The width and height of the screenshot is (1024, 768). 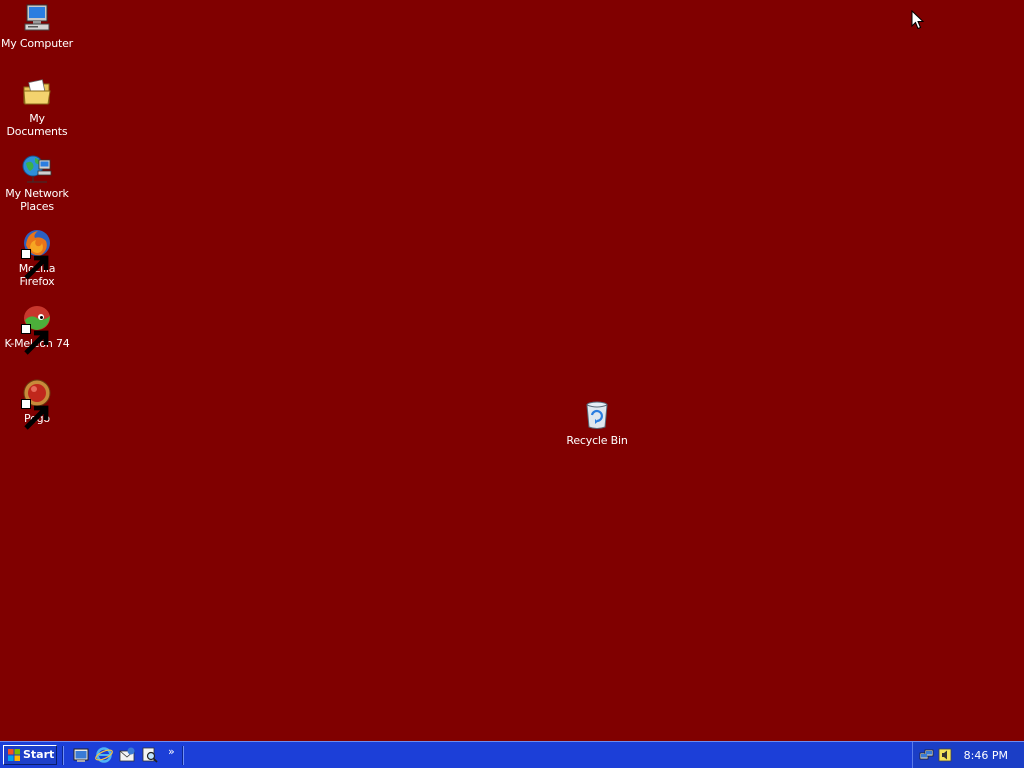 I want to click on quick-launch-outlook-express, so click(x=127, y=755).